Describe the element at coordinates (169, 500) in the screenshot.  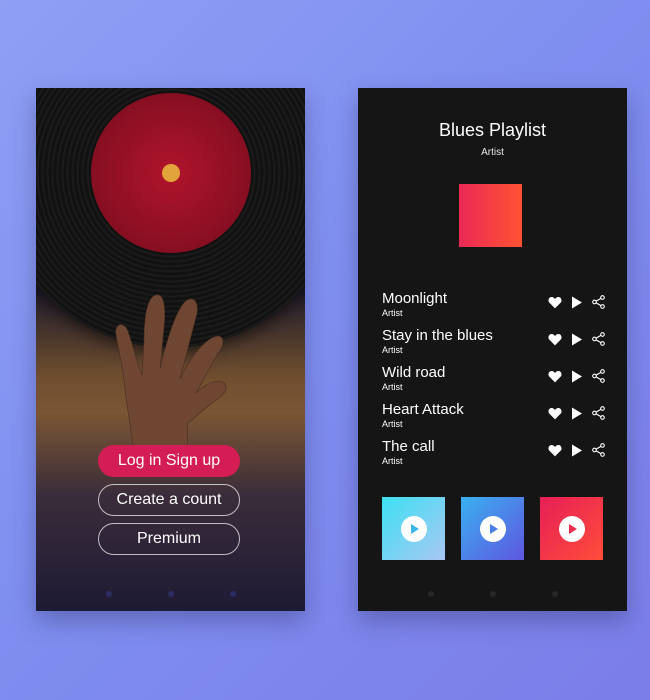
I see `create-account-button: Create a count` at that location.